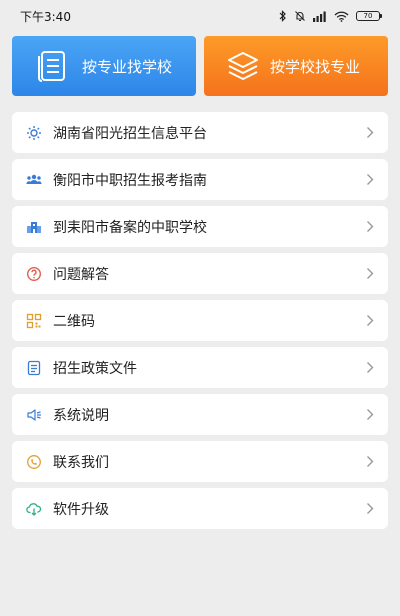 Image resolution: width=400 pixels, height=616 pixels. What do you see at coordinates (34, 321) in the screenshot?
I see `qrcode-icon` at bounding box center [34, 321].